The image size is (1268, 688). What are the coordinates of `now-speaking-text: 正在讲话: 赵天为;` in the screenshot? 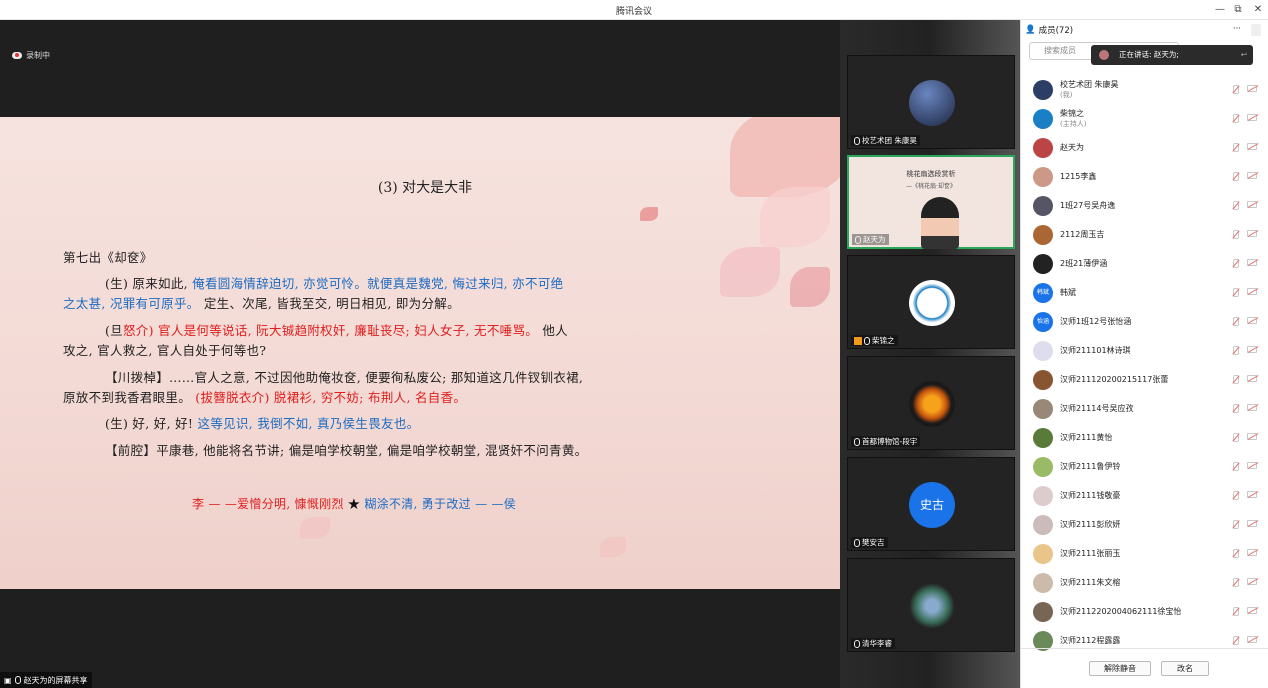 It's located at (1149, 54).